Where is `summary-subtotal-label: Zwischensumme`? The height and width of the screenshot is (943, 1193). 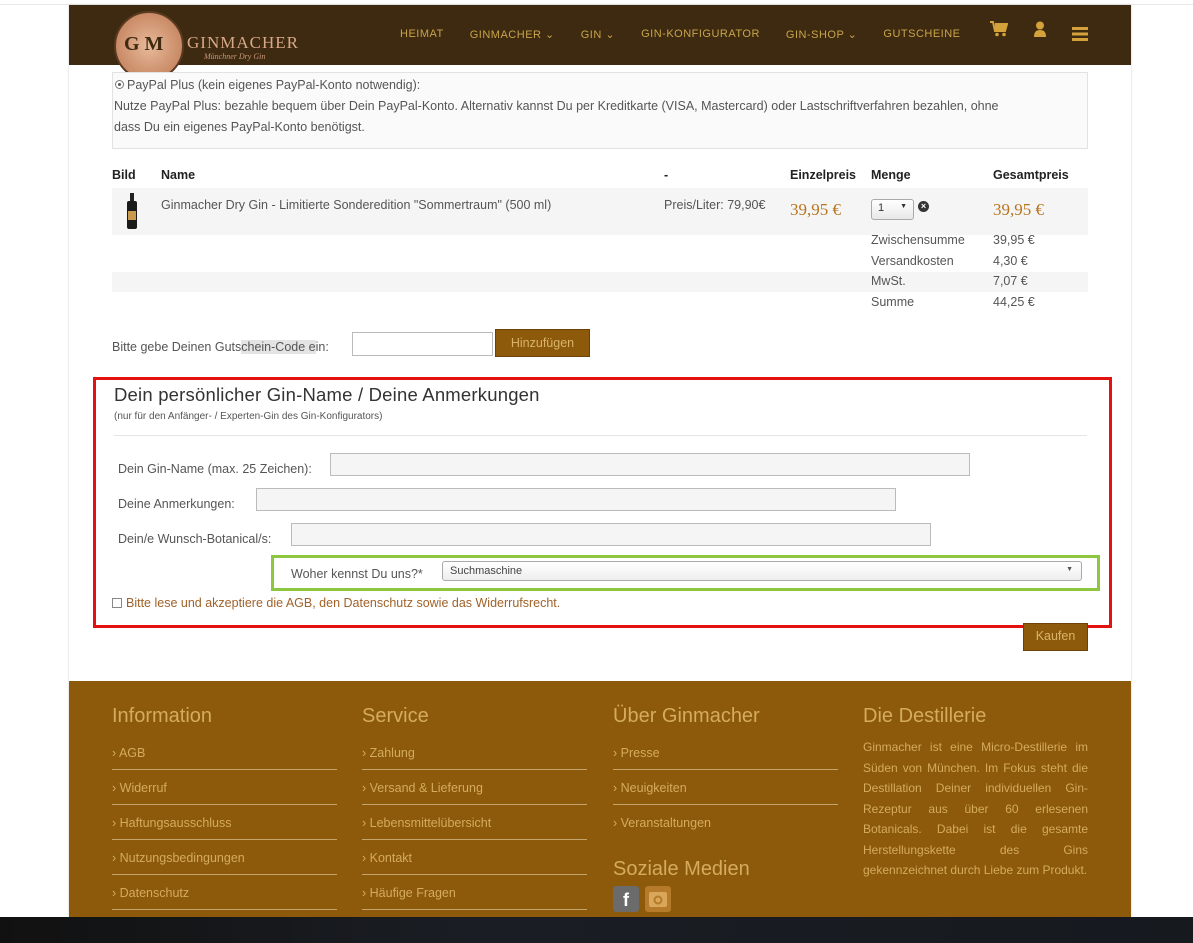
summary-subtotal-label: Zwischensumme is located at coordinates (918, 240).